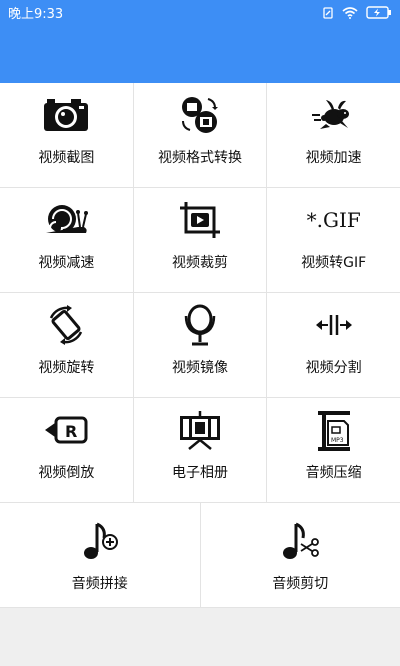  What do you see at coordinates (337, 440) in the screenshot?
I see `svg-text: MP3` at bounding box center [337, 440].